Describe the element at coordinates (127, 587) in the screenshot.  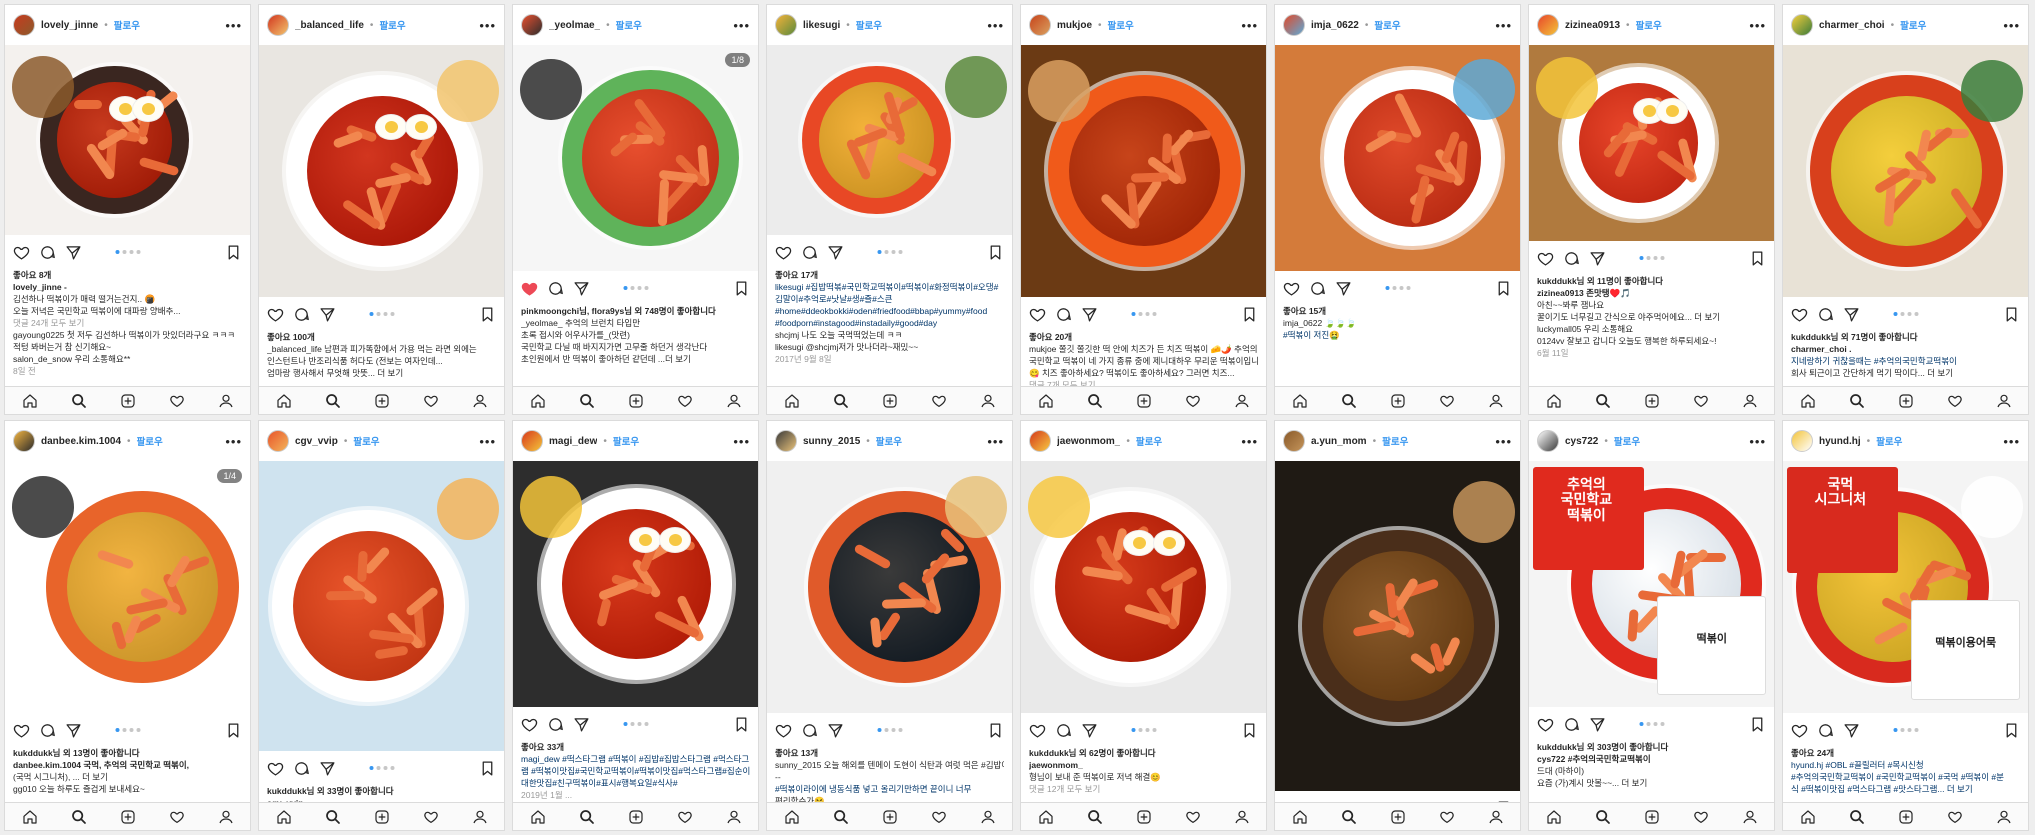
I see `post-photo: 1/4` at that location.